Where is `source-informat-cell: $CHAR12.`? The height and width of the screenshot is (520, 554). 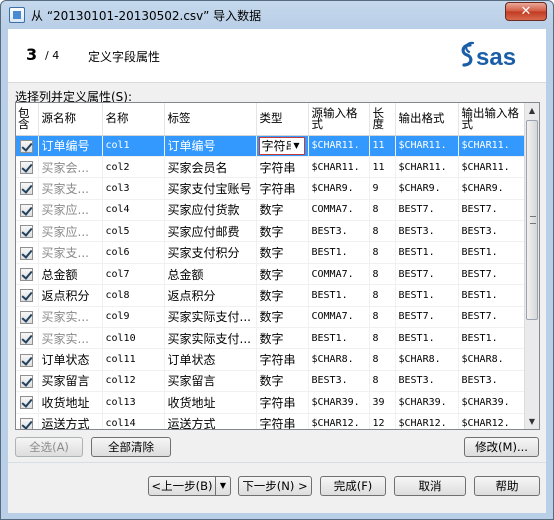 source-informat-cell: $CHAR12. is located at coordinates (339, 421).